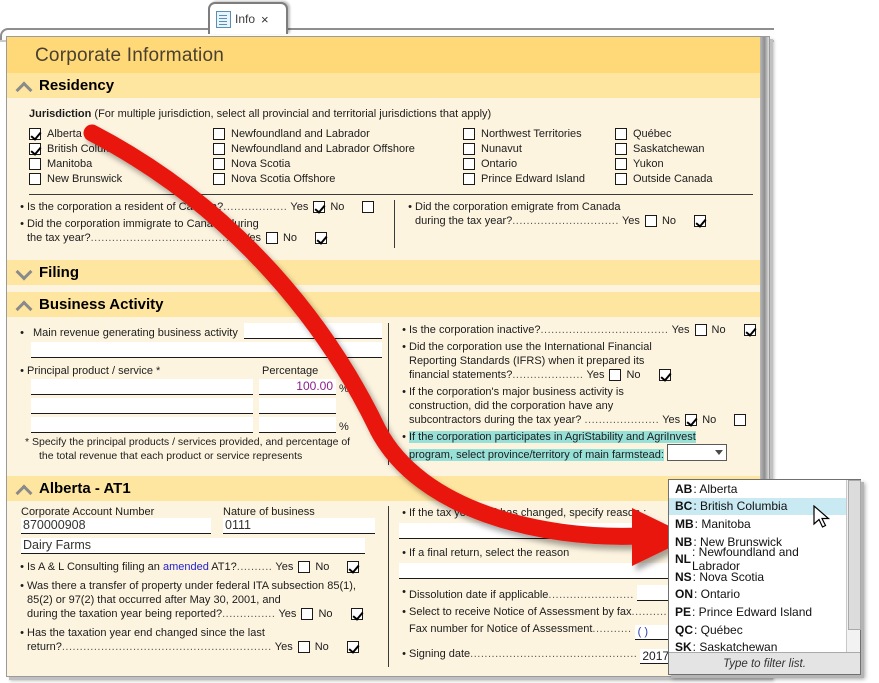  I want to click on dropdown-item: QC: Québec, so click(758, 630).